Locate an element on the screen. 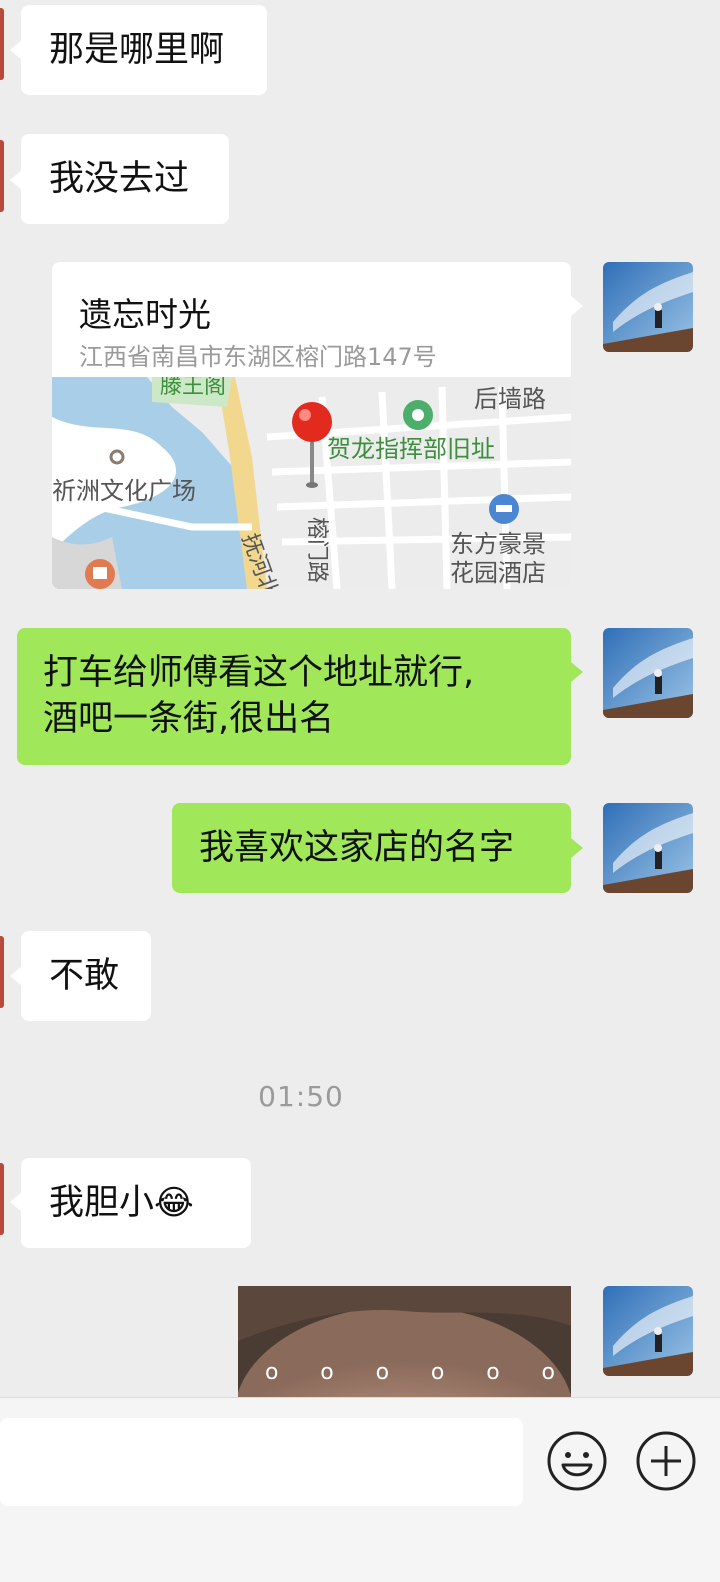 This screenshot has height=1582, width=720. laughing-emoji-icon: 😂 is located at coordinates (174, 1203).